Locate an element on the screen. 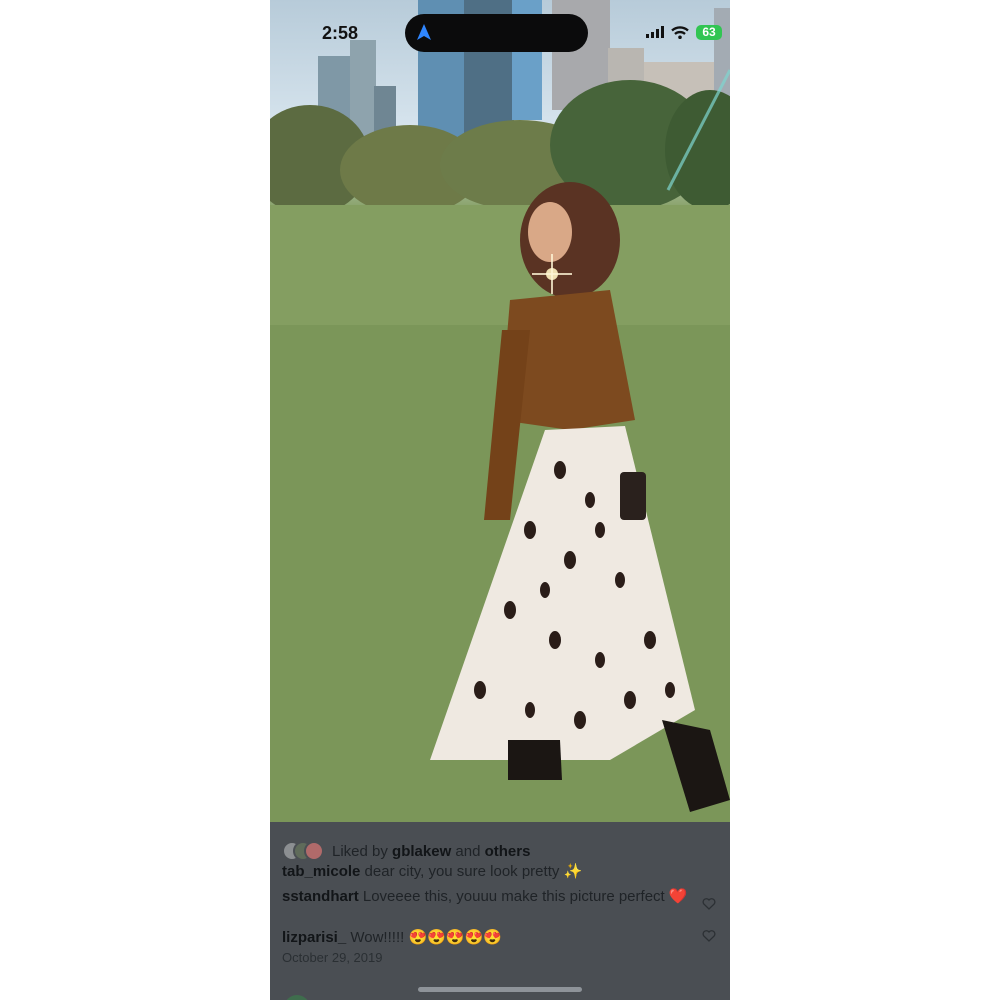 The width and height of the screenshot is (1000, 1000). comment-user-link: sstandhart is located at coordinates (320, 896).